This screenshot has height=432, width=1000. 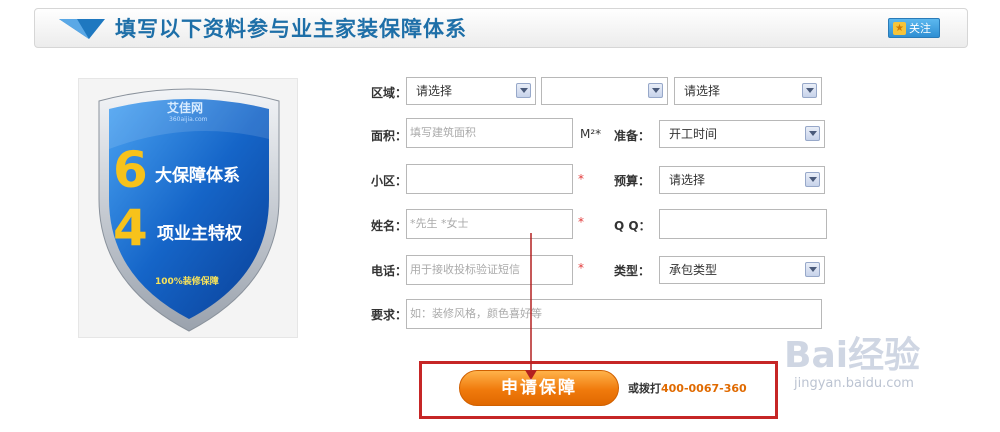 I want to click on area-unit: M²*, so click(x=591, y=134).